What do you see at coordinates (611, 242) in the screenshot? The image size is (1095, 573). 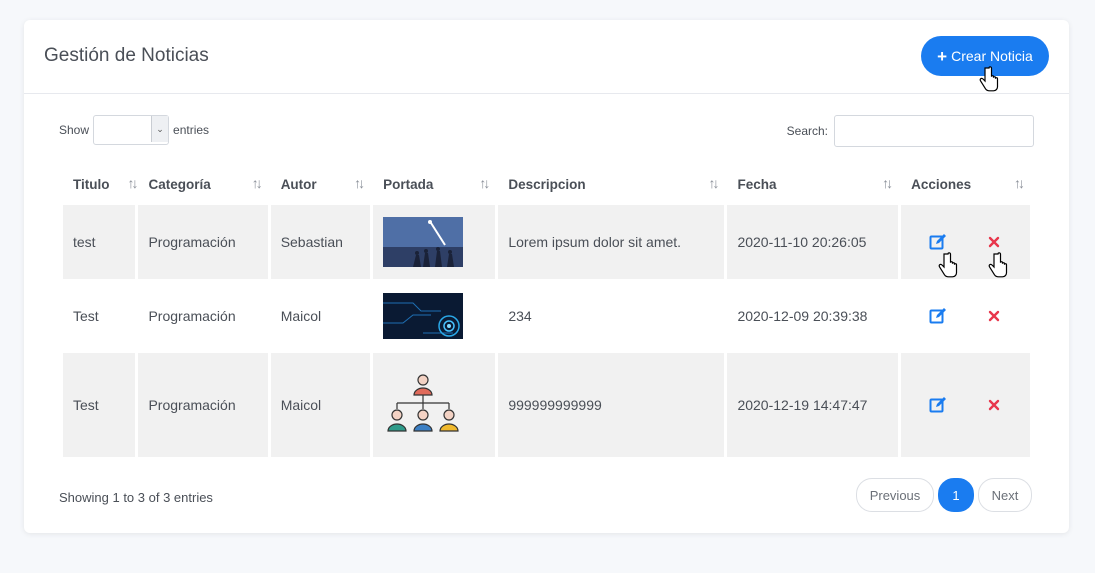 I see `cell-descripcion: Lorem ipsum dolor sit amet.` at bounding box center [611, 242].